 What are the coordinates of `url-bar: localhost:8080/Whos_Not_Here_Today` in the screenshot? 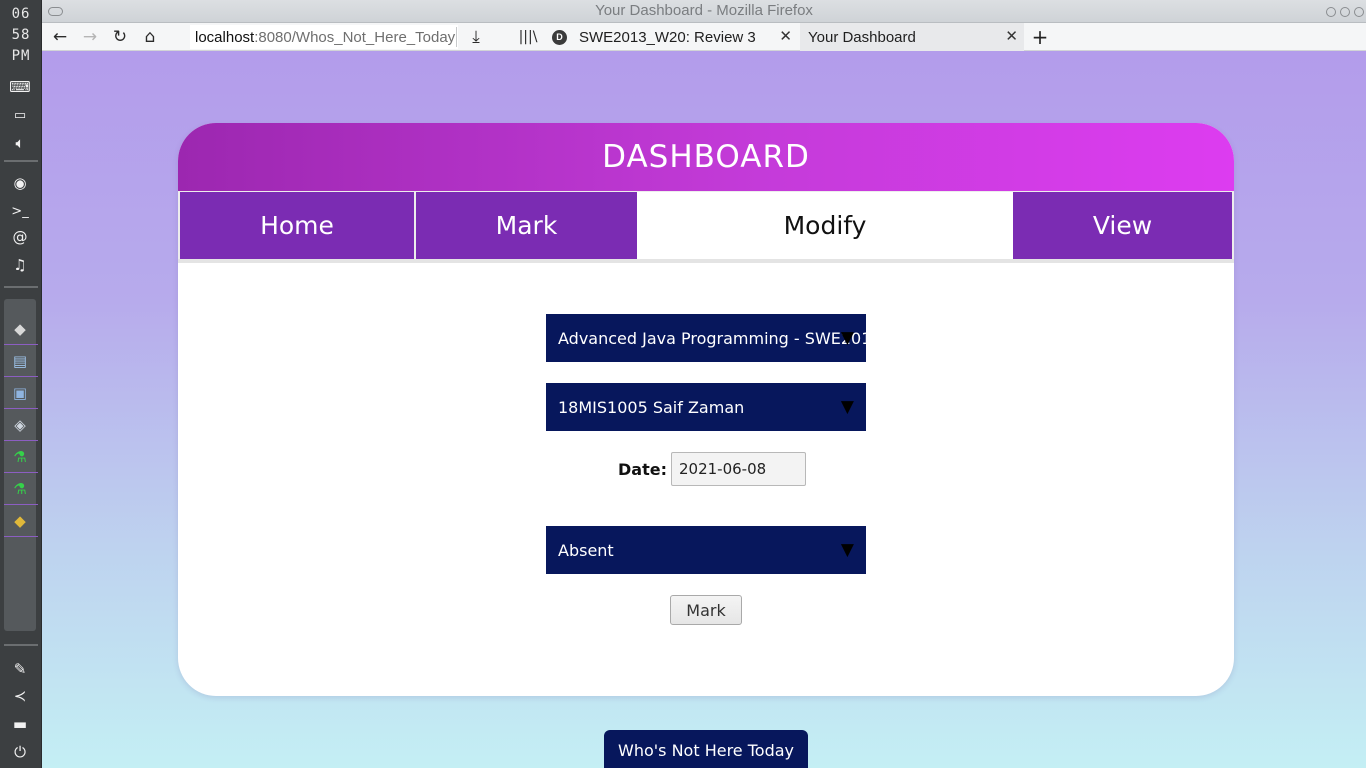 It's located at (324, 37).